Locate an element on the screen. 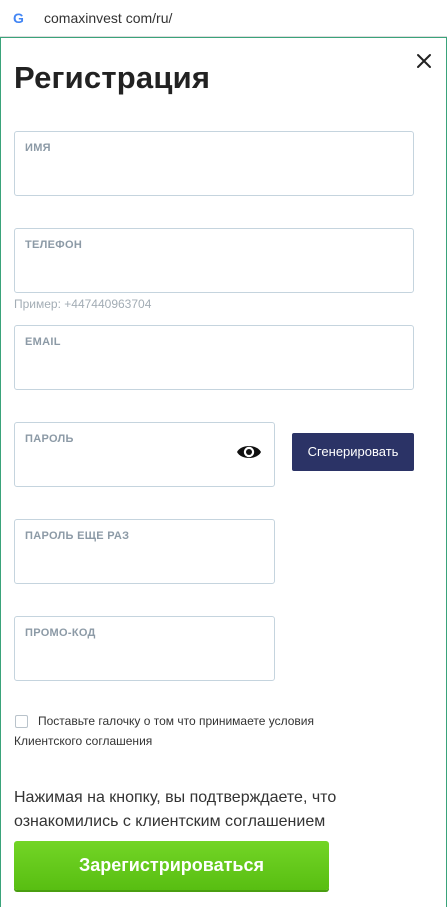 This screenshot has height=907, width=447. close-icon is located at coordinates (424, 61).